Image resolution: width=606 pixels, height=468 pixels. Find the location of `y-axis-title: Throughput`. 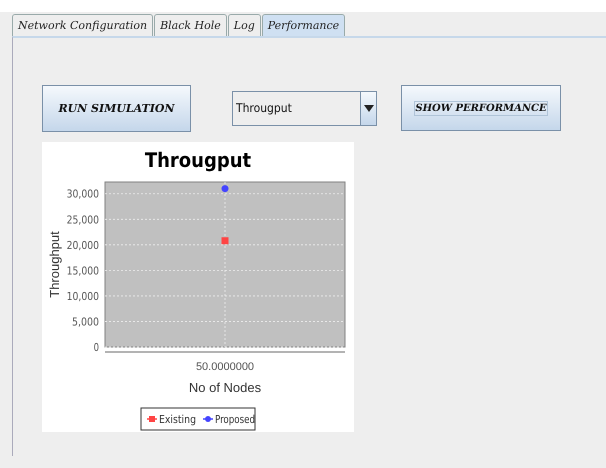

y-axis-title: Throughput is located at coordinates (54, 264).